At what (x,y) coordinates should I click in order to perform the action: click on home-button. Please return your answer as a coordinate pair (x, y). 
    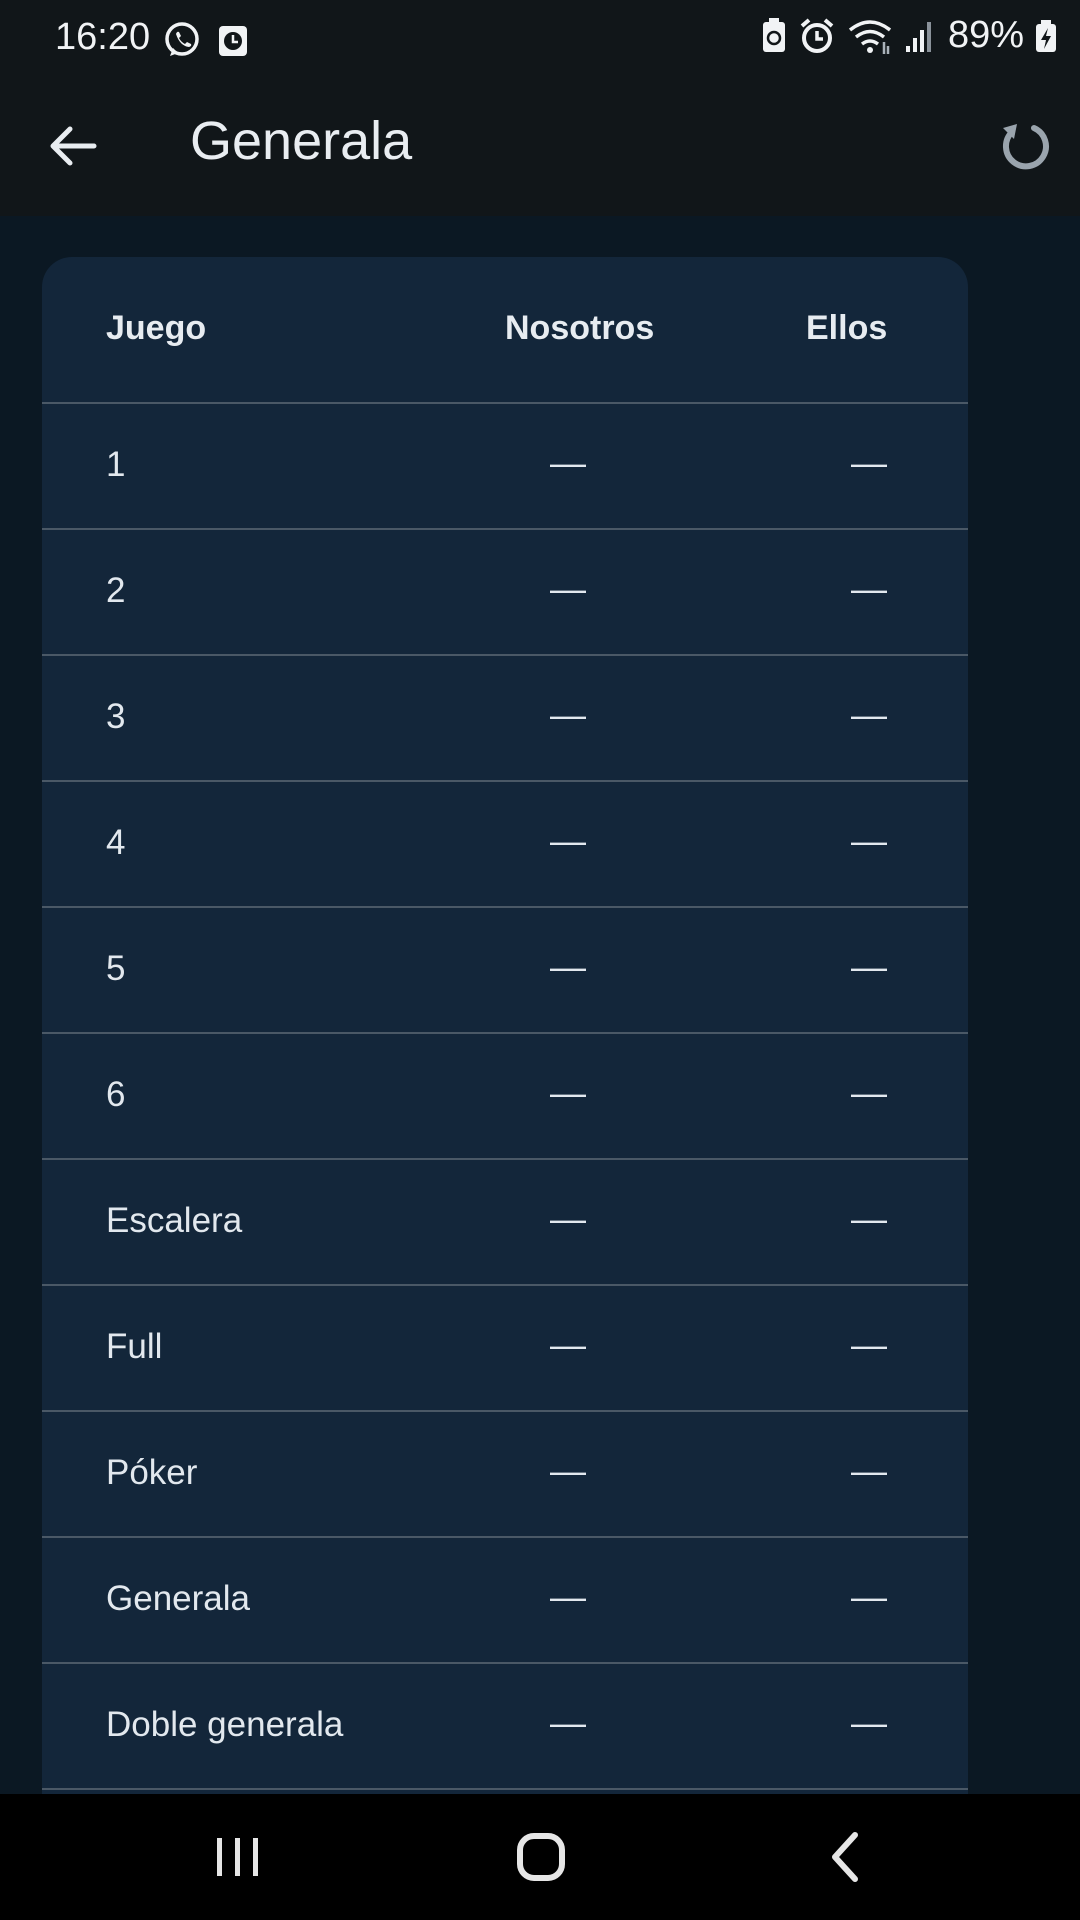
    Looking at the image, I should click on (540, 1857).